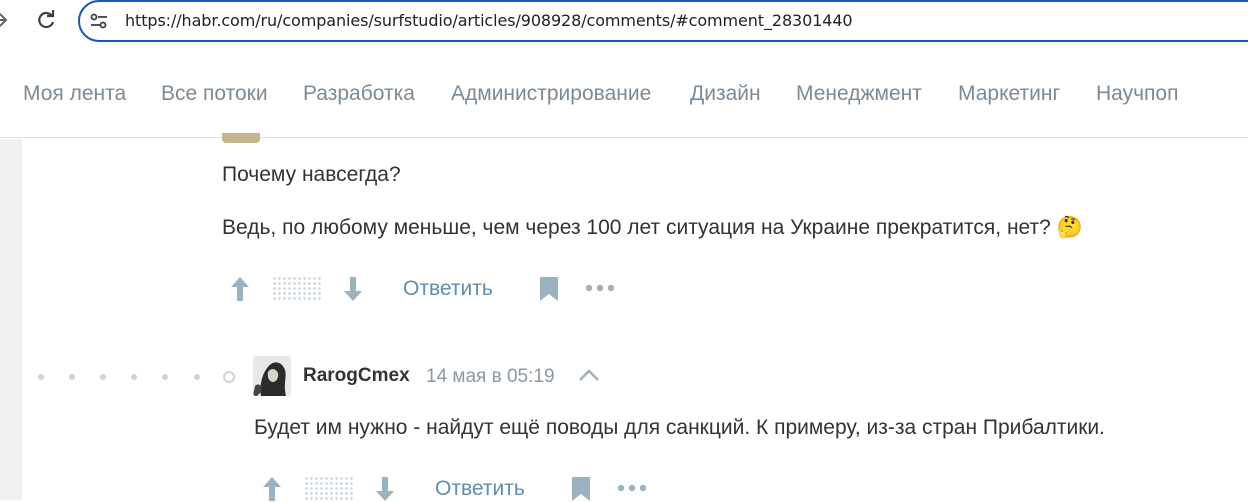 This screenshot has width=1248, height=502. Describe the element at coordinates (99, 21) in the screenshot. I see `site-info-icon` at that location.